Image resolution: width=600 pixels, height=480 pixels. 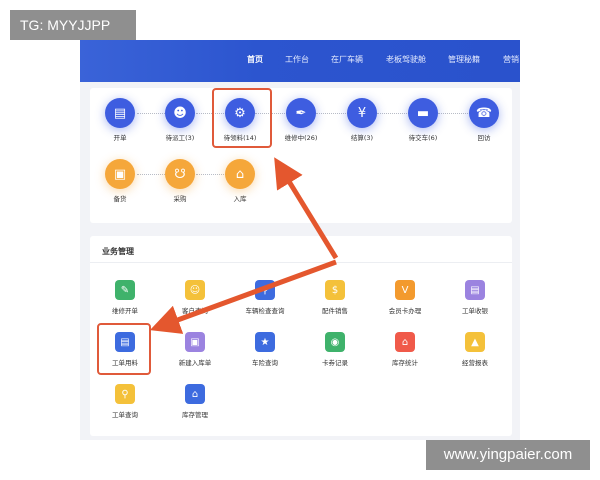 I want to click on watermark-top-left: TG: MYYJJPP, so click(x=73, y=25).